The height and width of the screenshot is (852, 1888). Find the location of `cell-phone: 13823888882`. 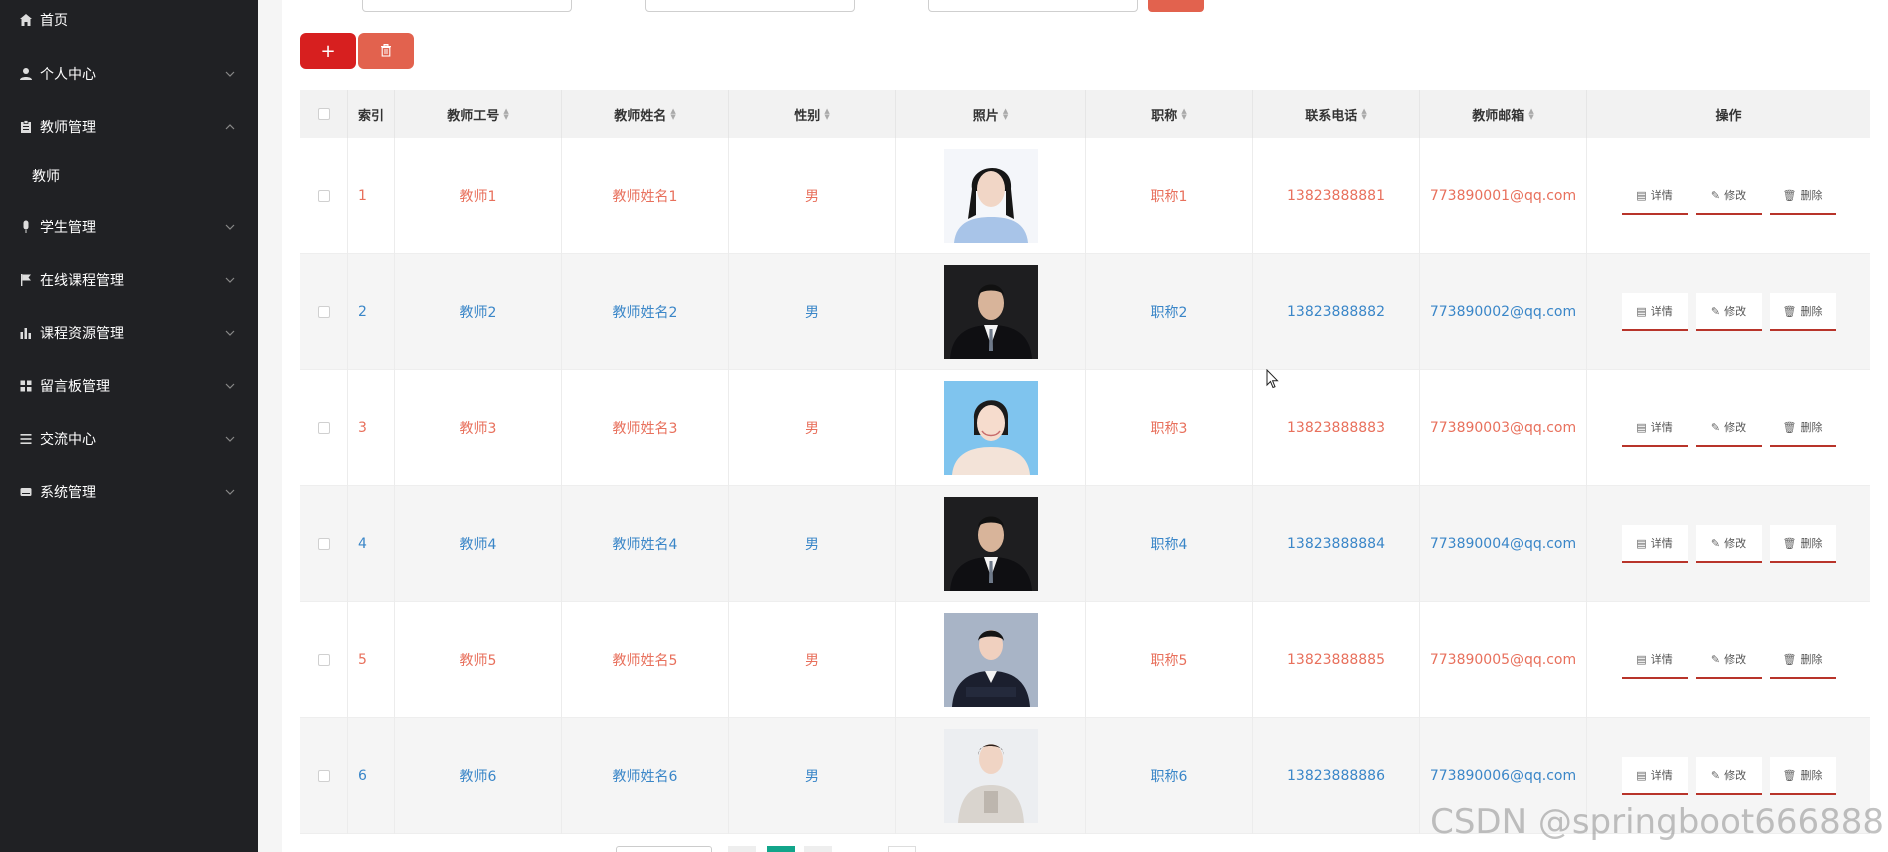

cell-phone: 13823888882 is located at coordinates (1336, 312).